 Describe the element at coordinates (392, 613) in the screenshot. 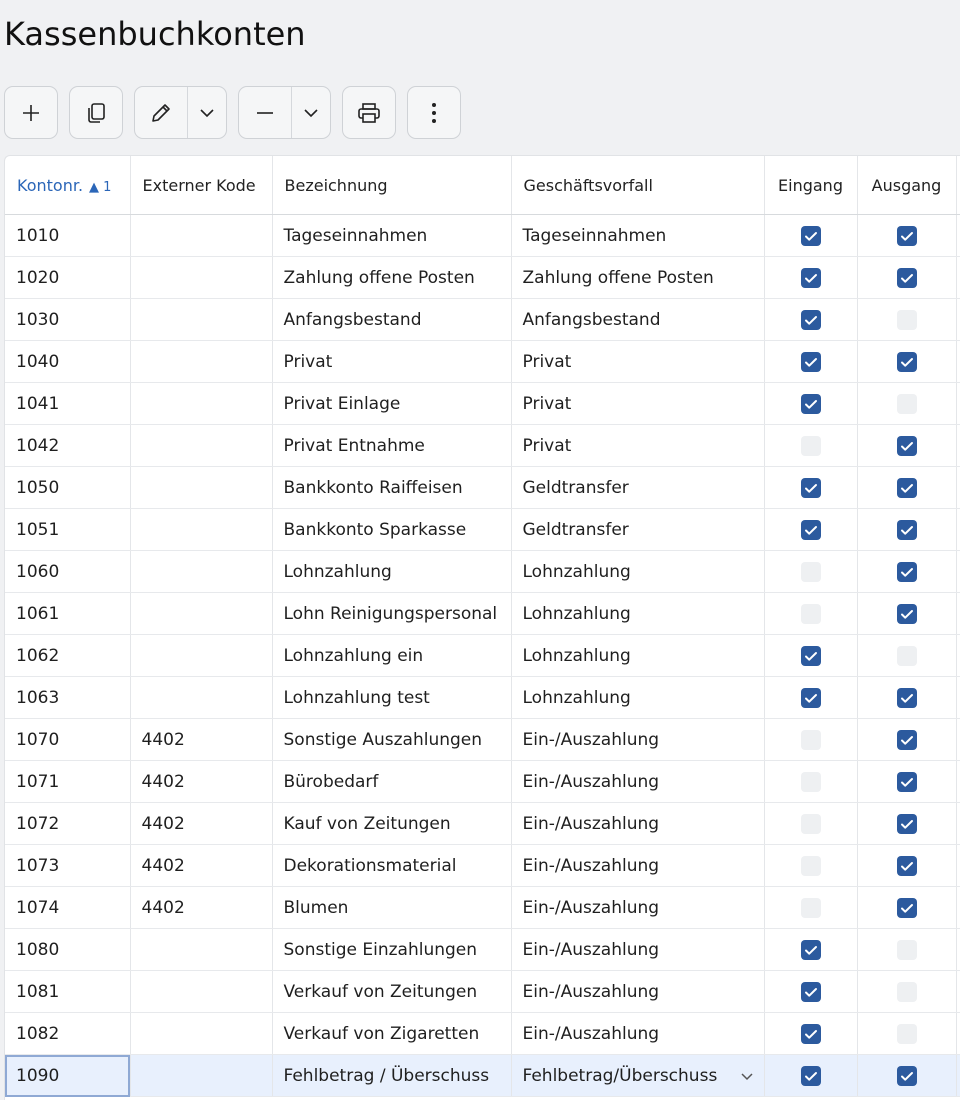

I see `cell-bezeichnung: Lohn Reinigungspersonal` at that location.